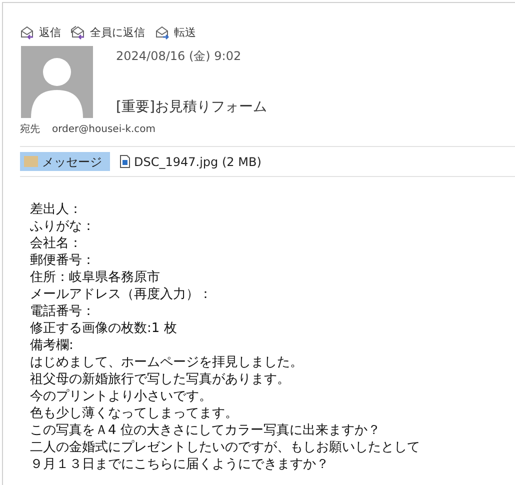  I want to click on body-line: 修正する画像の枚数:1 枚, so click(104, 328).